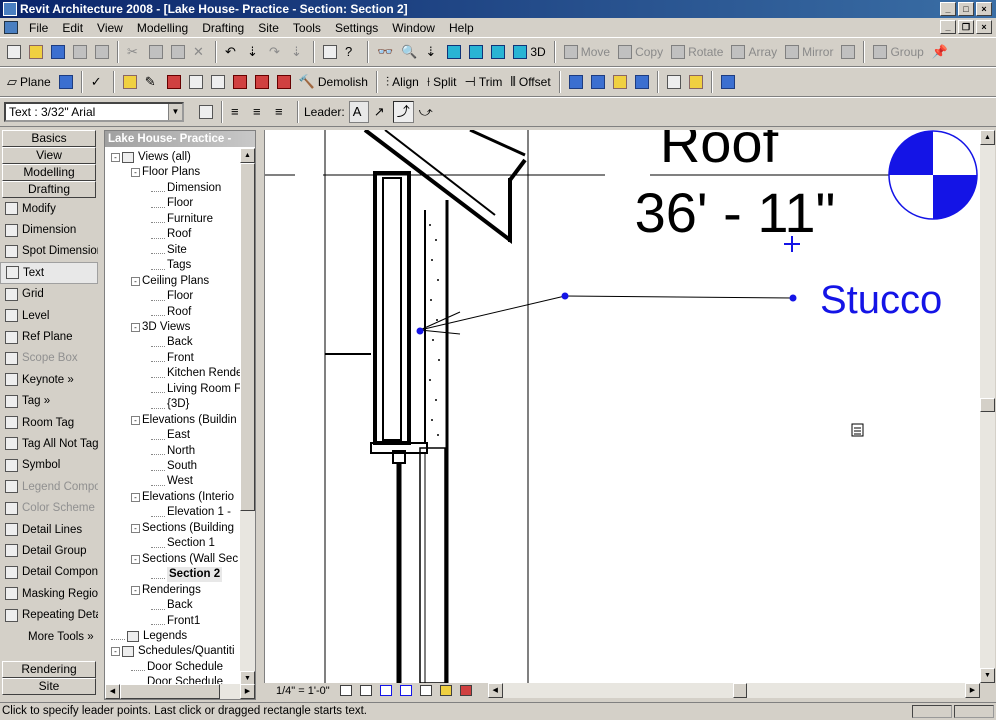 The width and height of the screenshot is (996, 720). Describe the element at coordinates (49, 315) in the screenshot. I see `design-bar-item-level: Level` at that location.